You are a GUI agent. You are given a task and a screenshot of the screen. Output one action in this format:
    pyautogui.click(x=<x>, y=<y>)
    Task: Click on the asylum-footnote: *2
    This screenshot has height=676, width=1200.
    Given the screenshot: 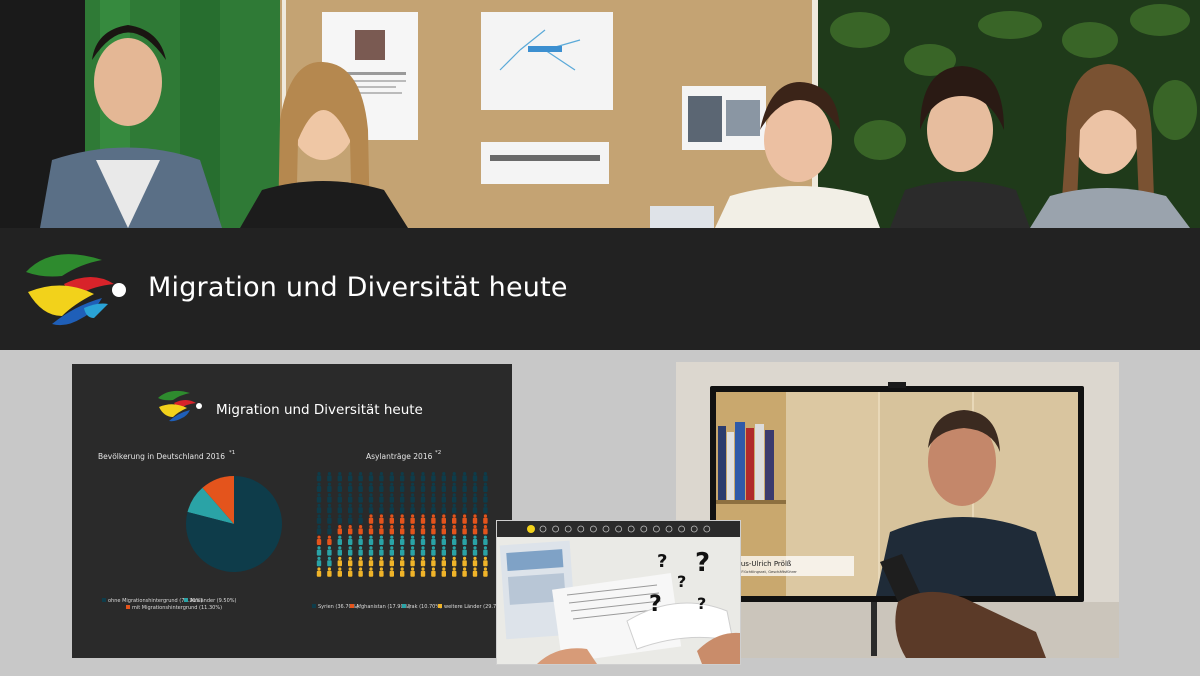 What is the action you would take?
    pyautogui.click(x=438, y=453)
    